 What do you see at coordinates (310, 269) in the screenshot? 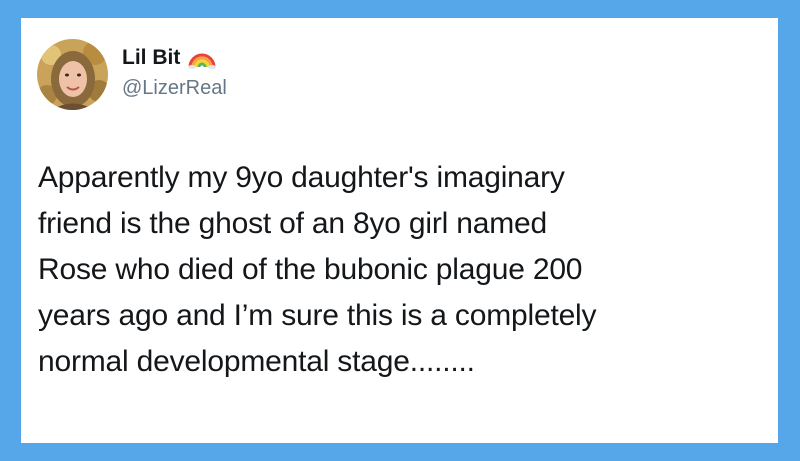
I see `tweet-text-line: Rose who died of the bubonic plague 200` at bounding box center [310, 269].